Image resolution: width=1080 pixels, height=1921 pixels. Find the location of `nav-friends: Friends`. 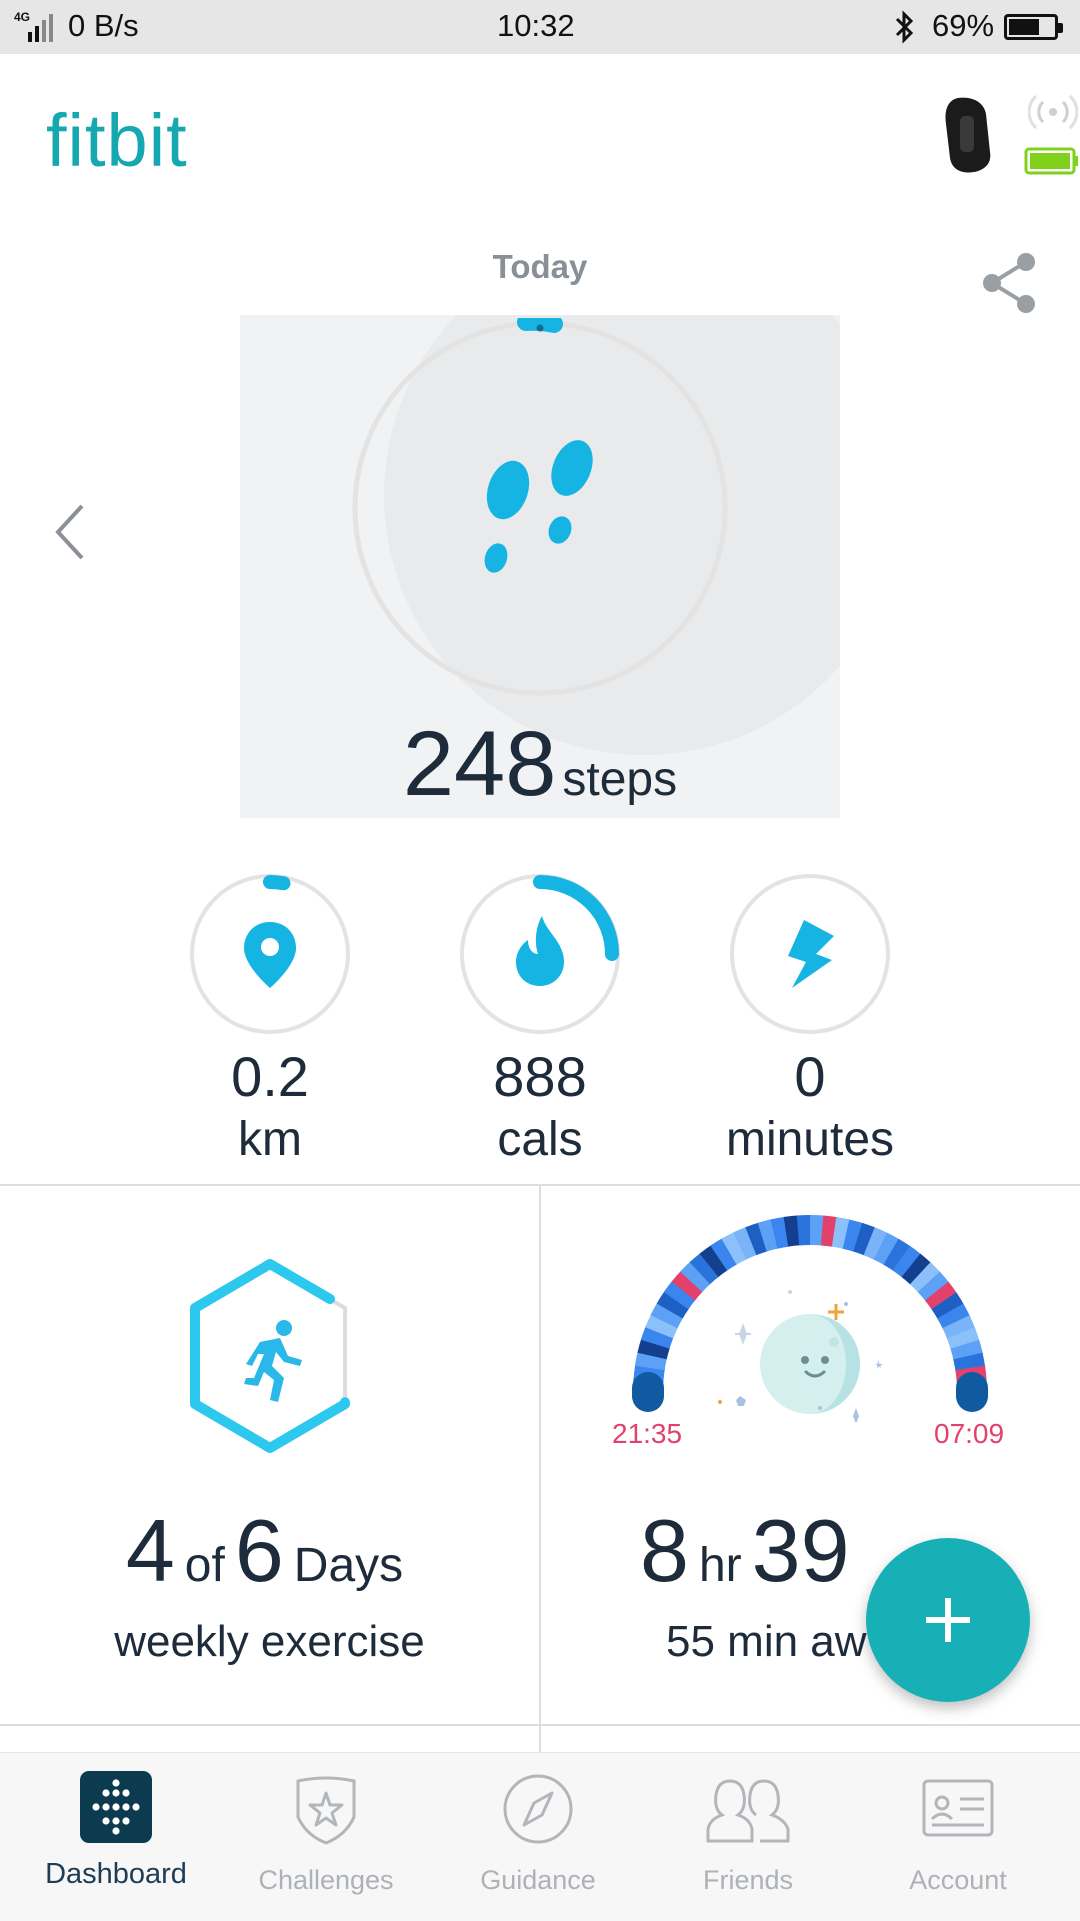

nav-friends: Friends is located at coordinates (748, 1837).